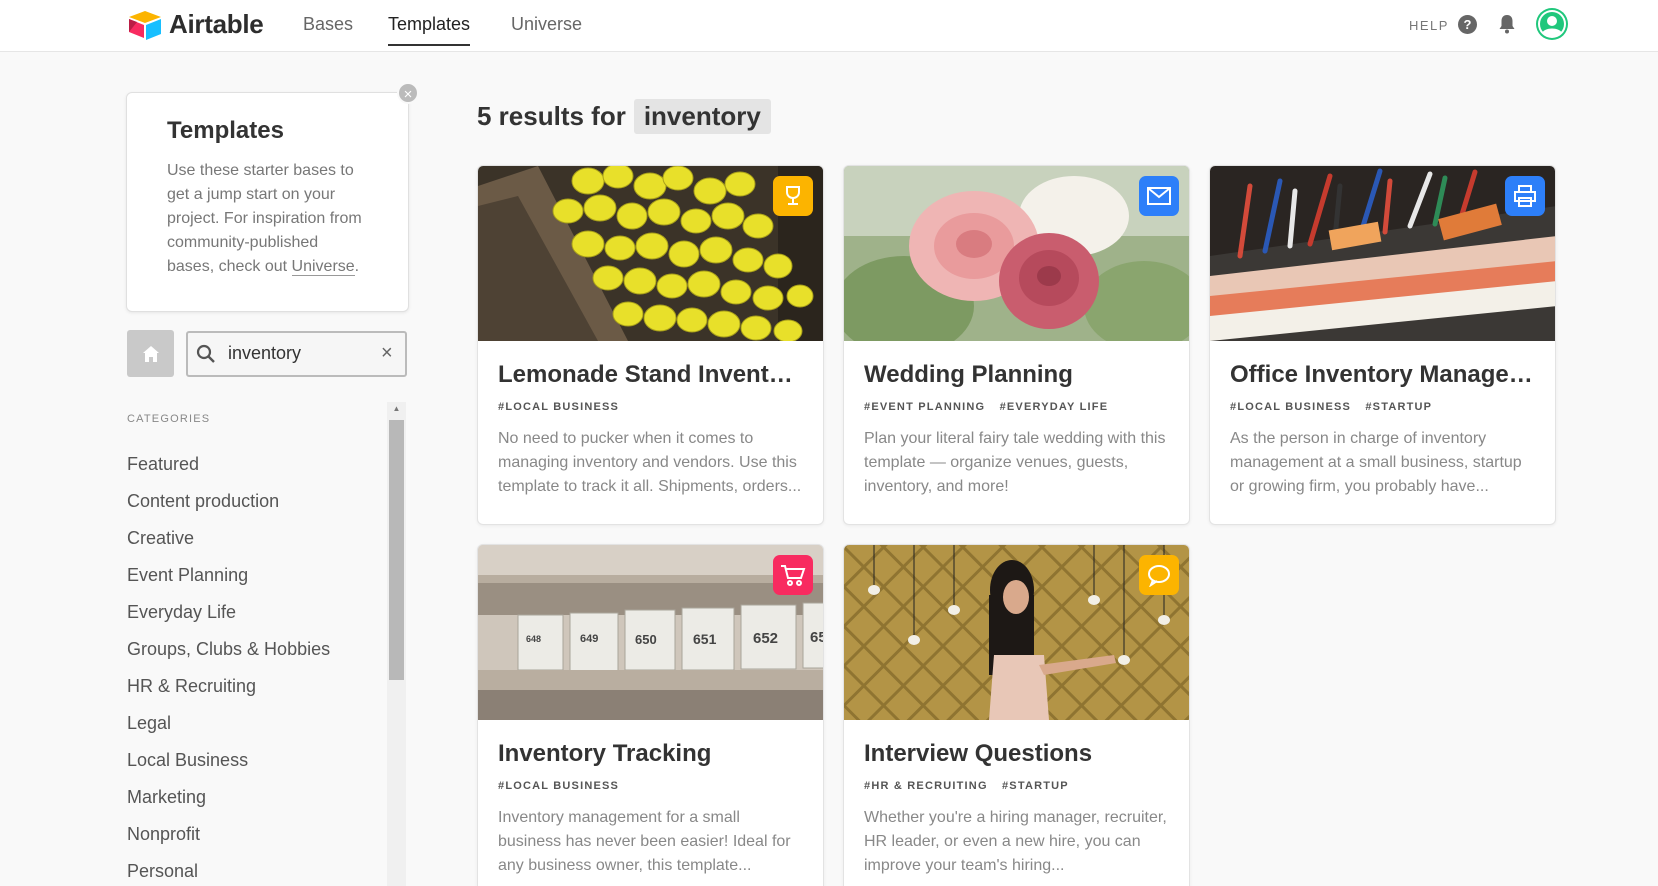 The height and width of the screenshot is (886, 1658). I want to click on category-item: Everyday Life, so click(228, 618).